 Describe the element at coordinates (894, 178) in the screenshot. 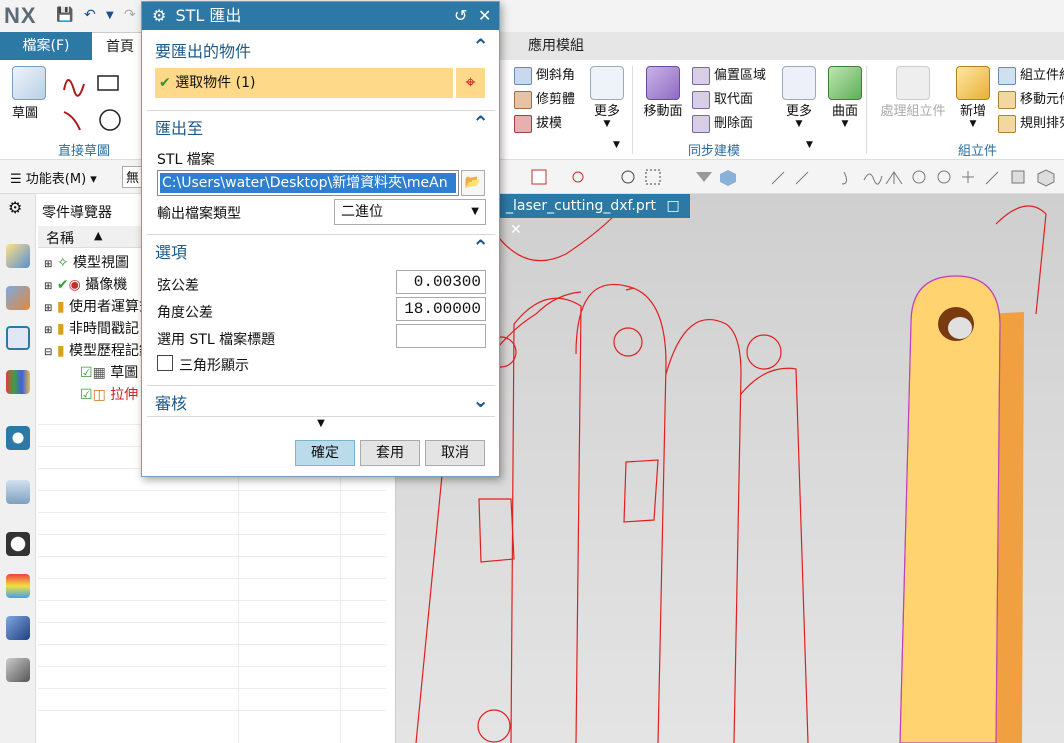

I see `angle-icon` at that location.